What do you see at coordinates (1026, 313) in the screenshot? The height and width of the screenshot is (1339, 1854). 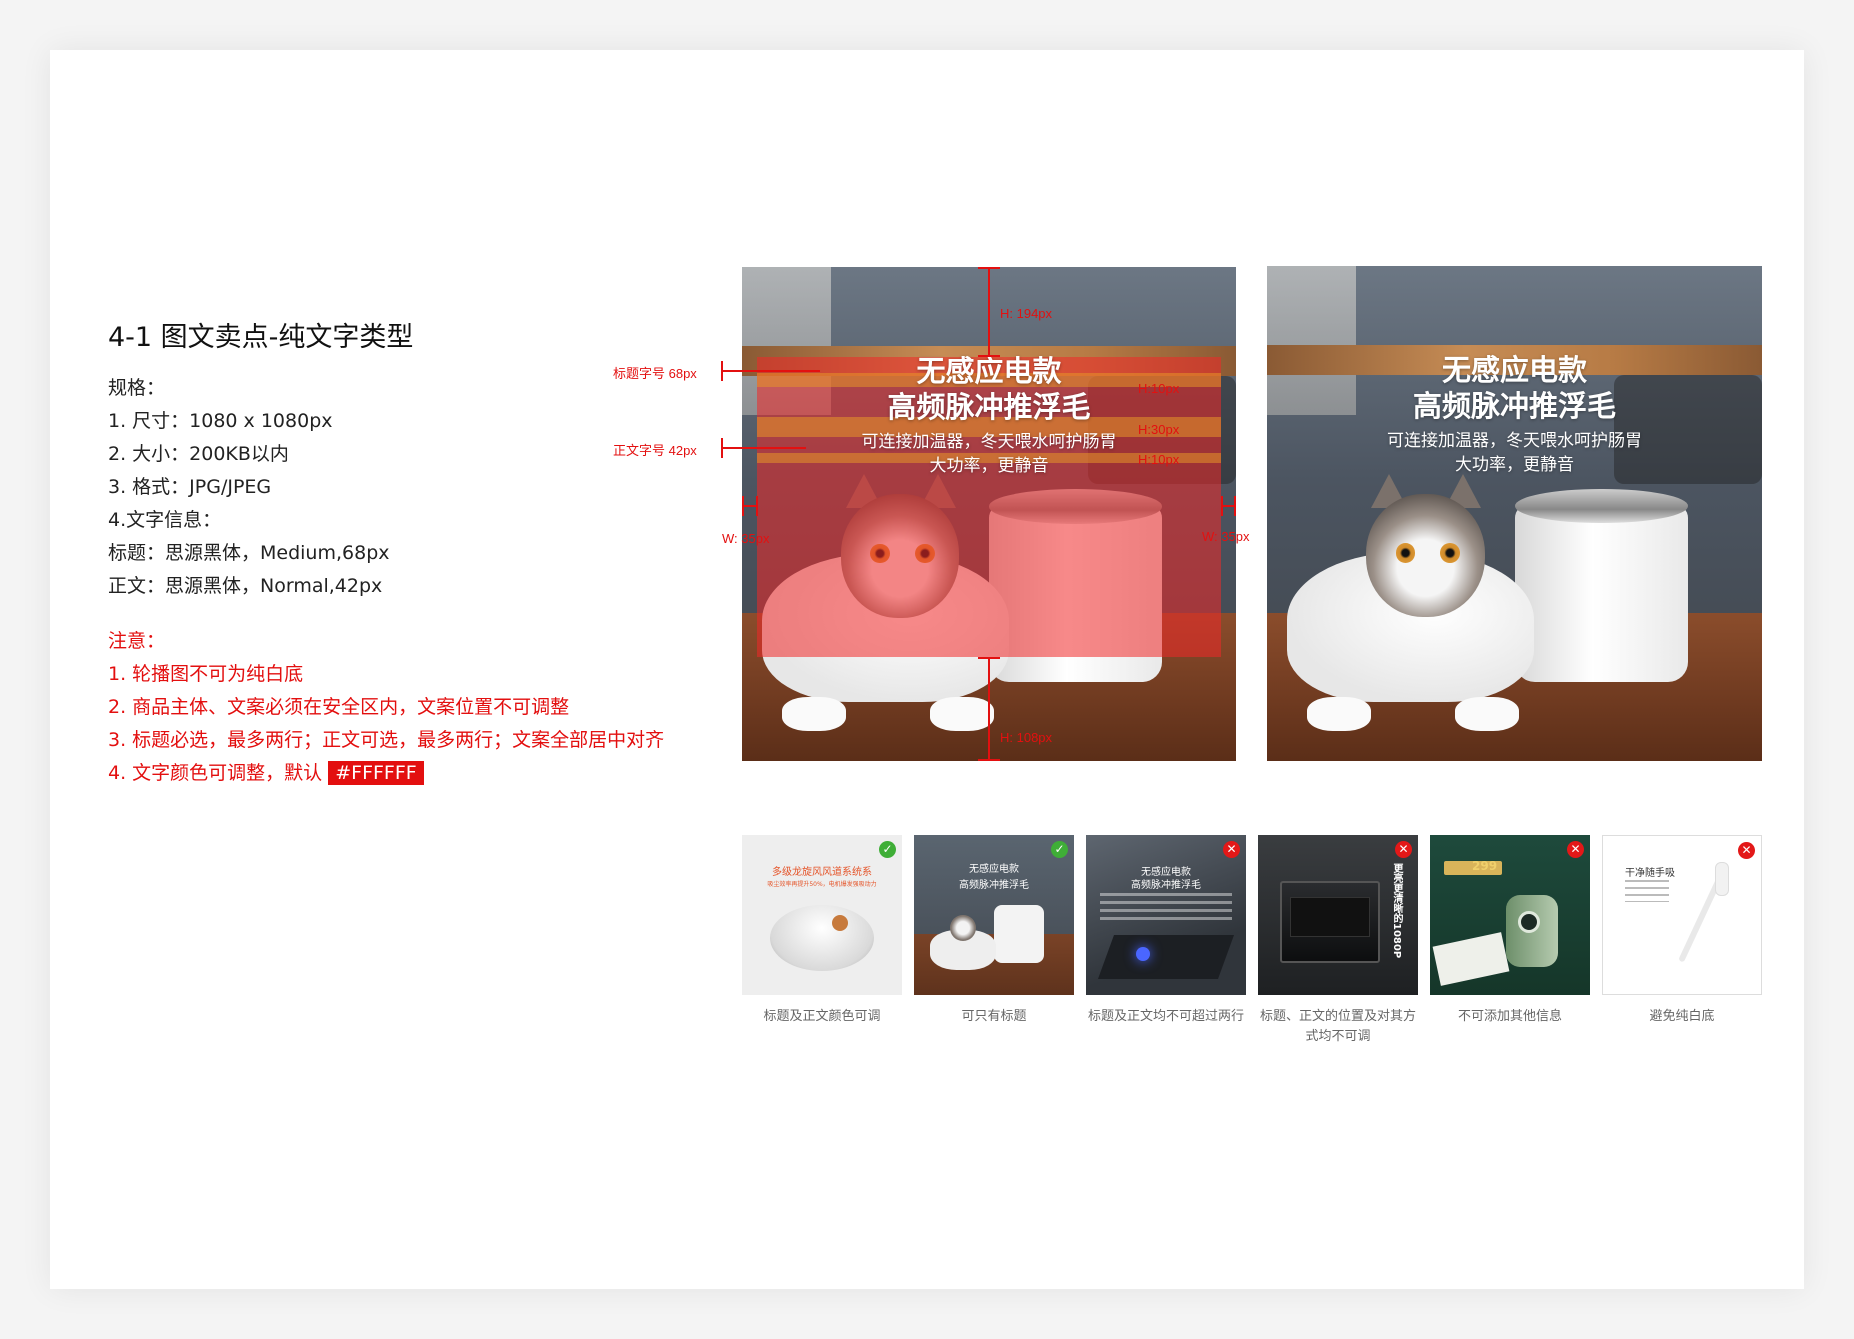 I see `measure-label: H: 194px` at bounding box center [1026, 313].